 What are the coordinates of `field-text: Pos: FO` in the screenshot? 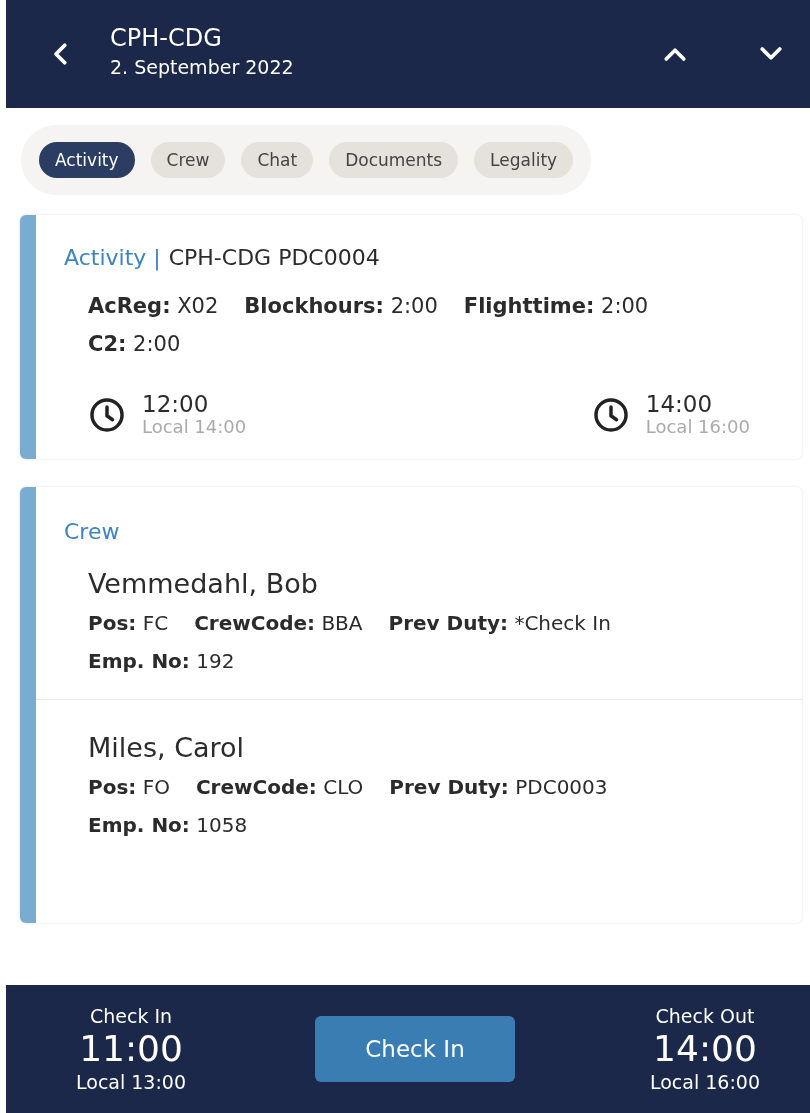 It's located at (129, 787).